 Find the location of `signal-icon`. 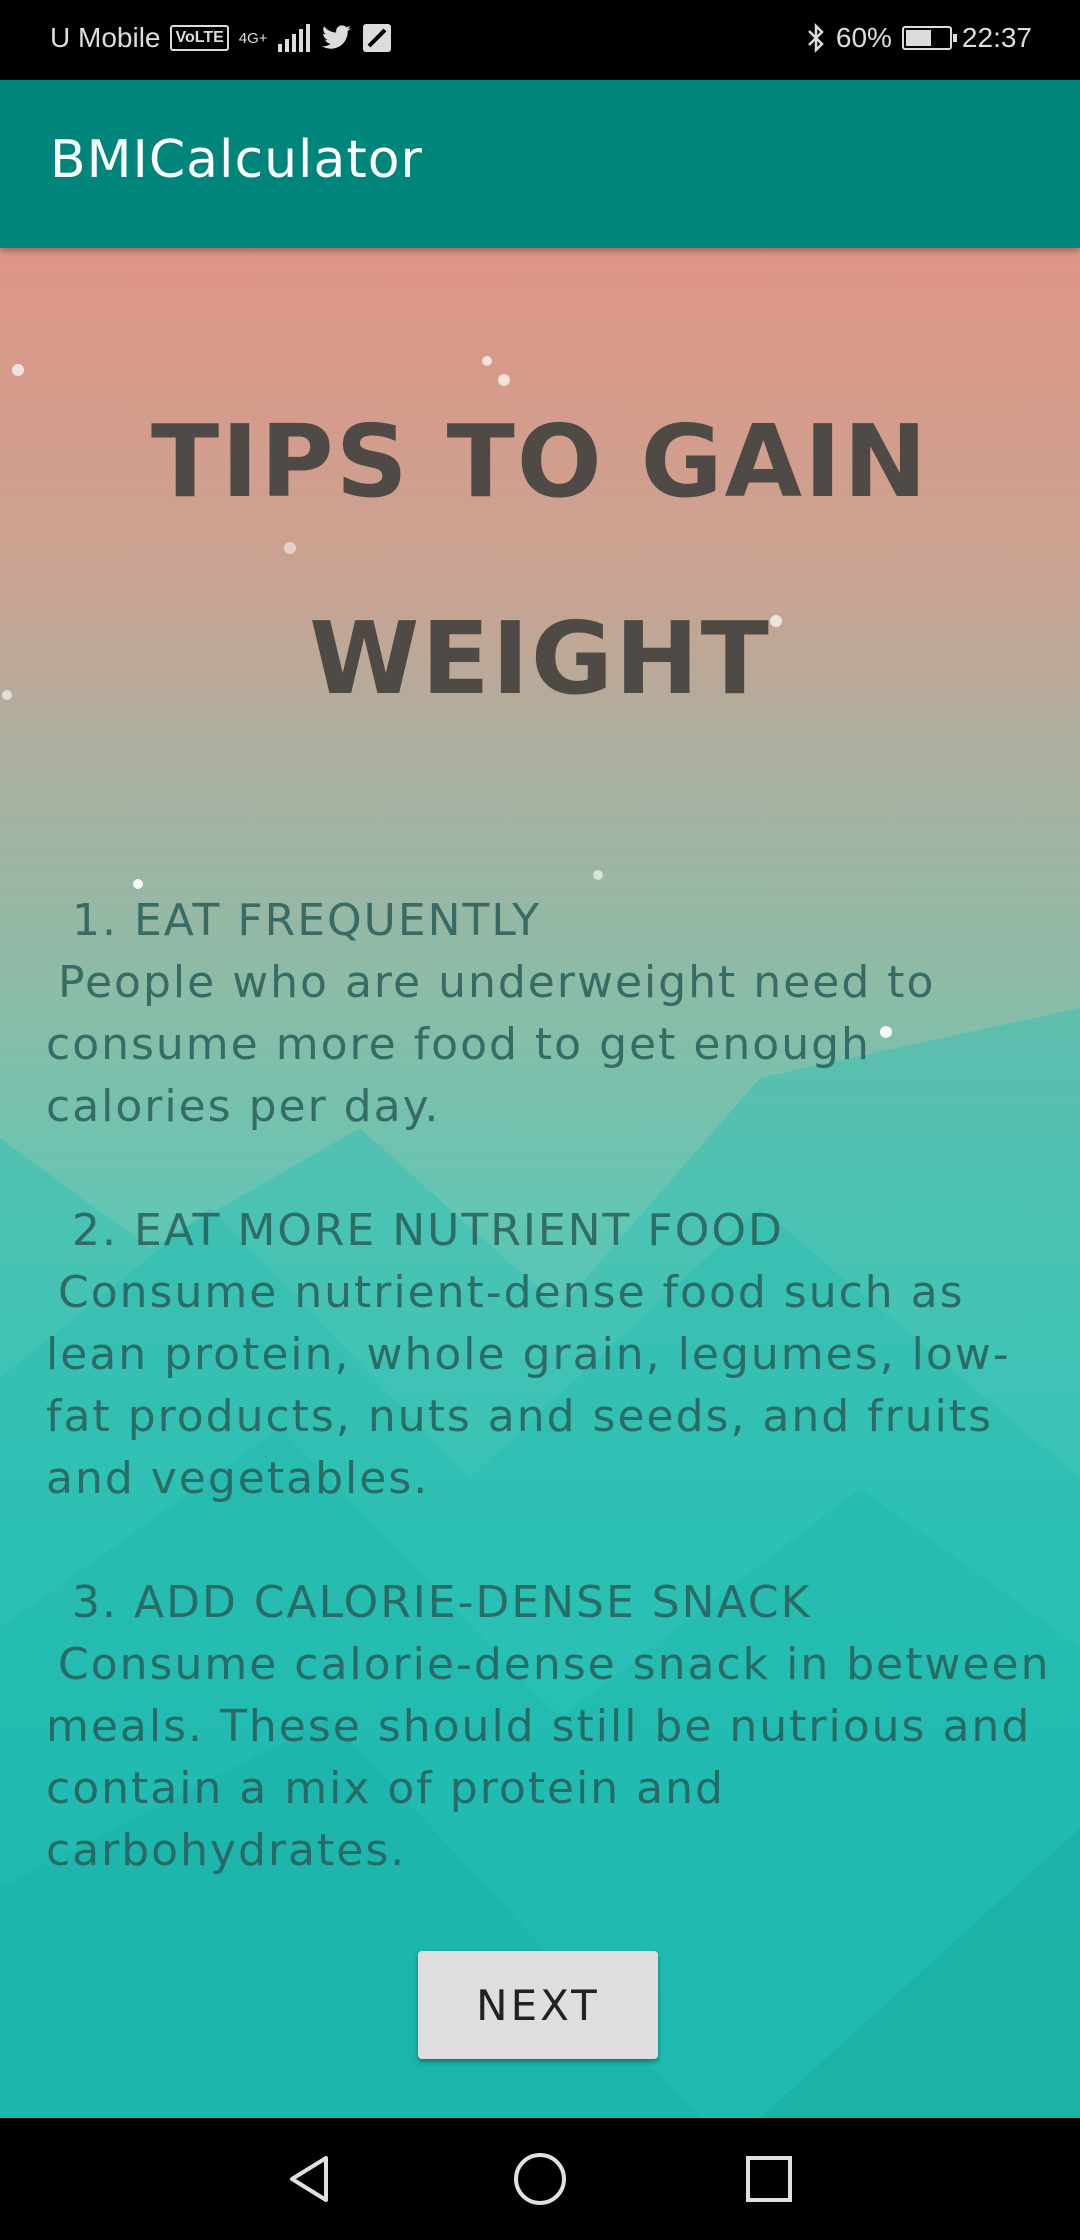

signal-icon is located at coordinates (293, 38).